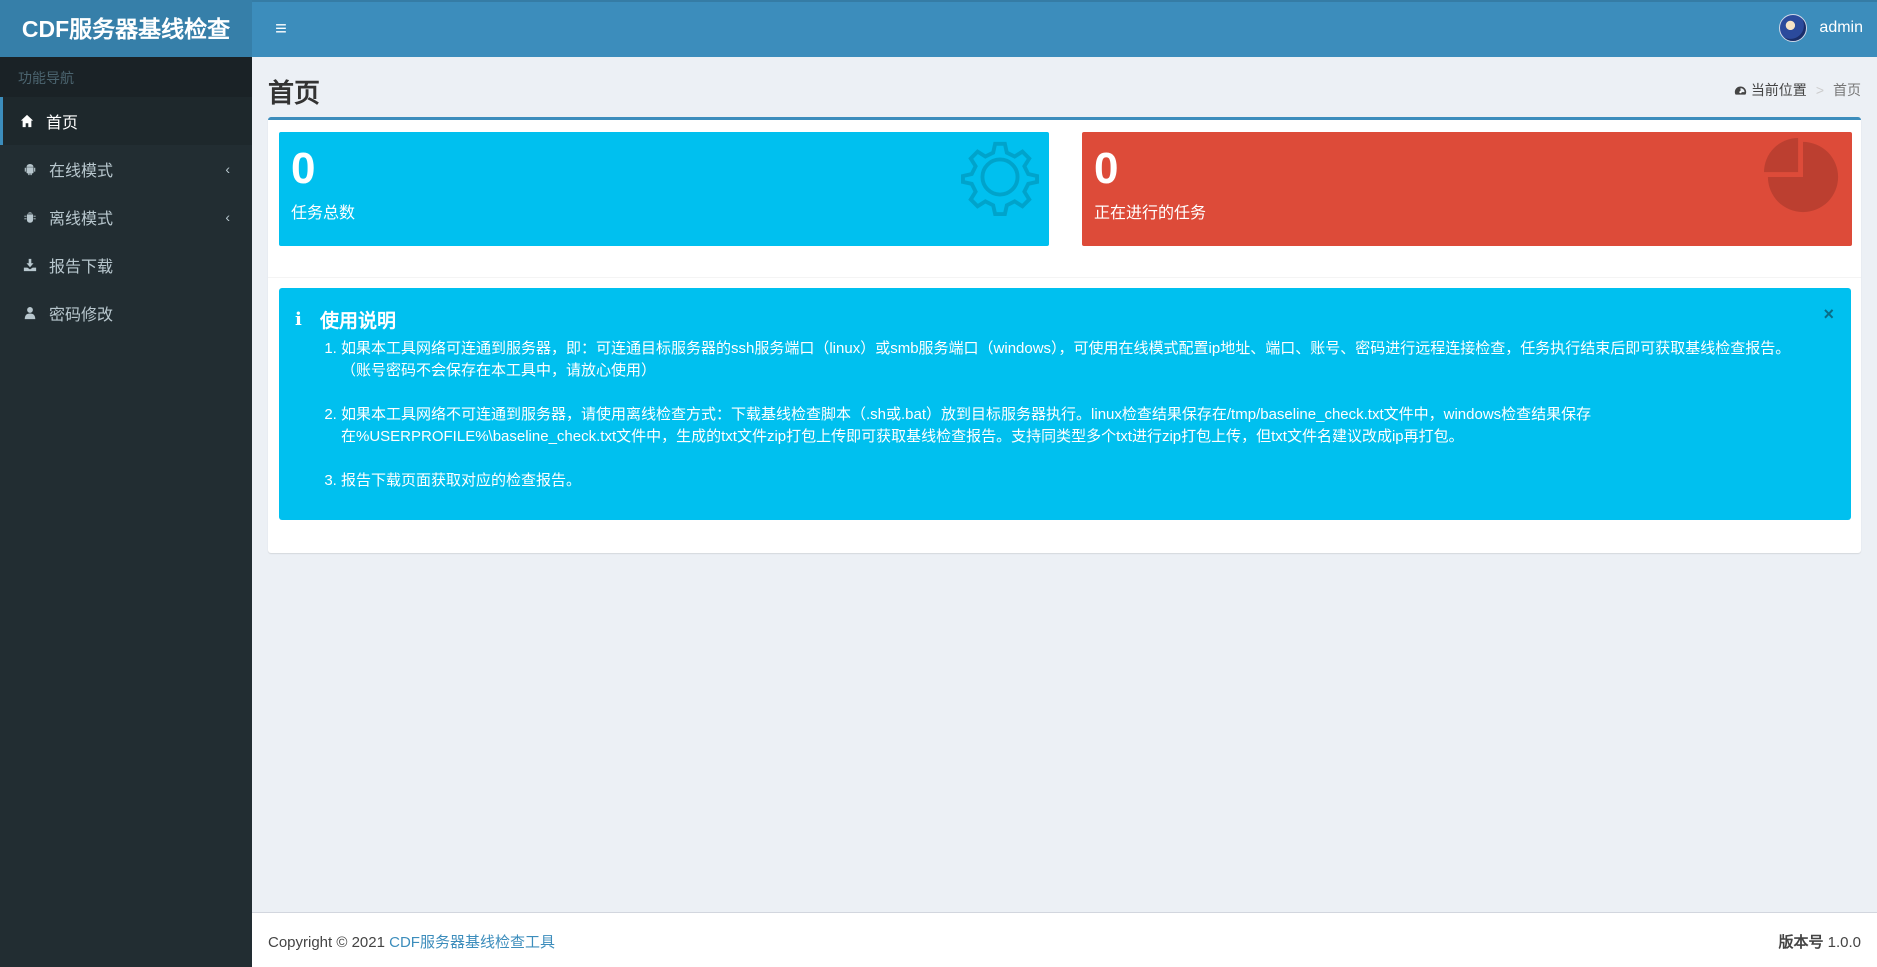  Describe the element at coordinates (1064, 277) in the screenshot. I see `divider` at that location.